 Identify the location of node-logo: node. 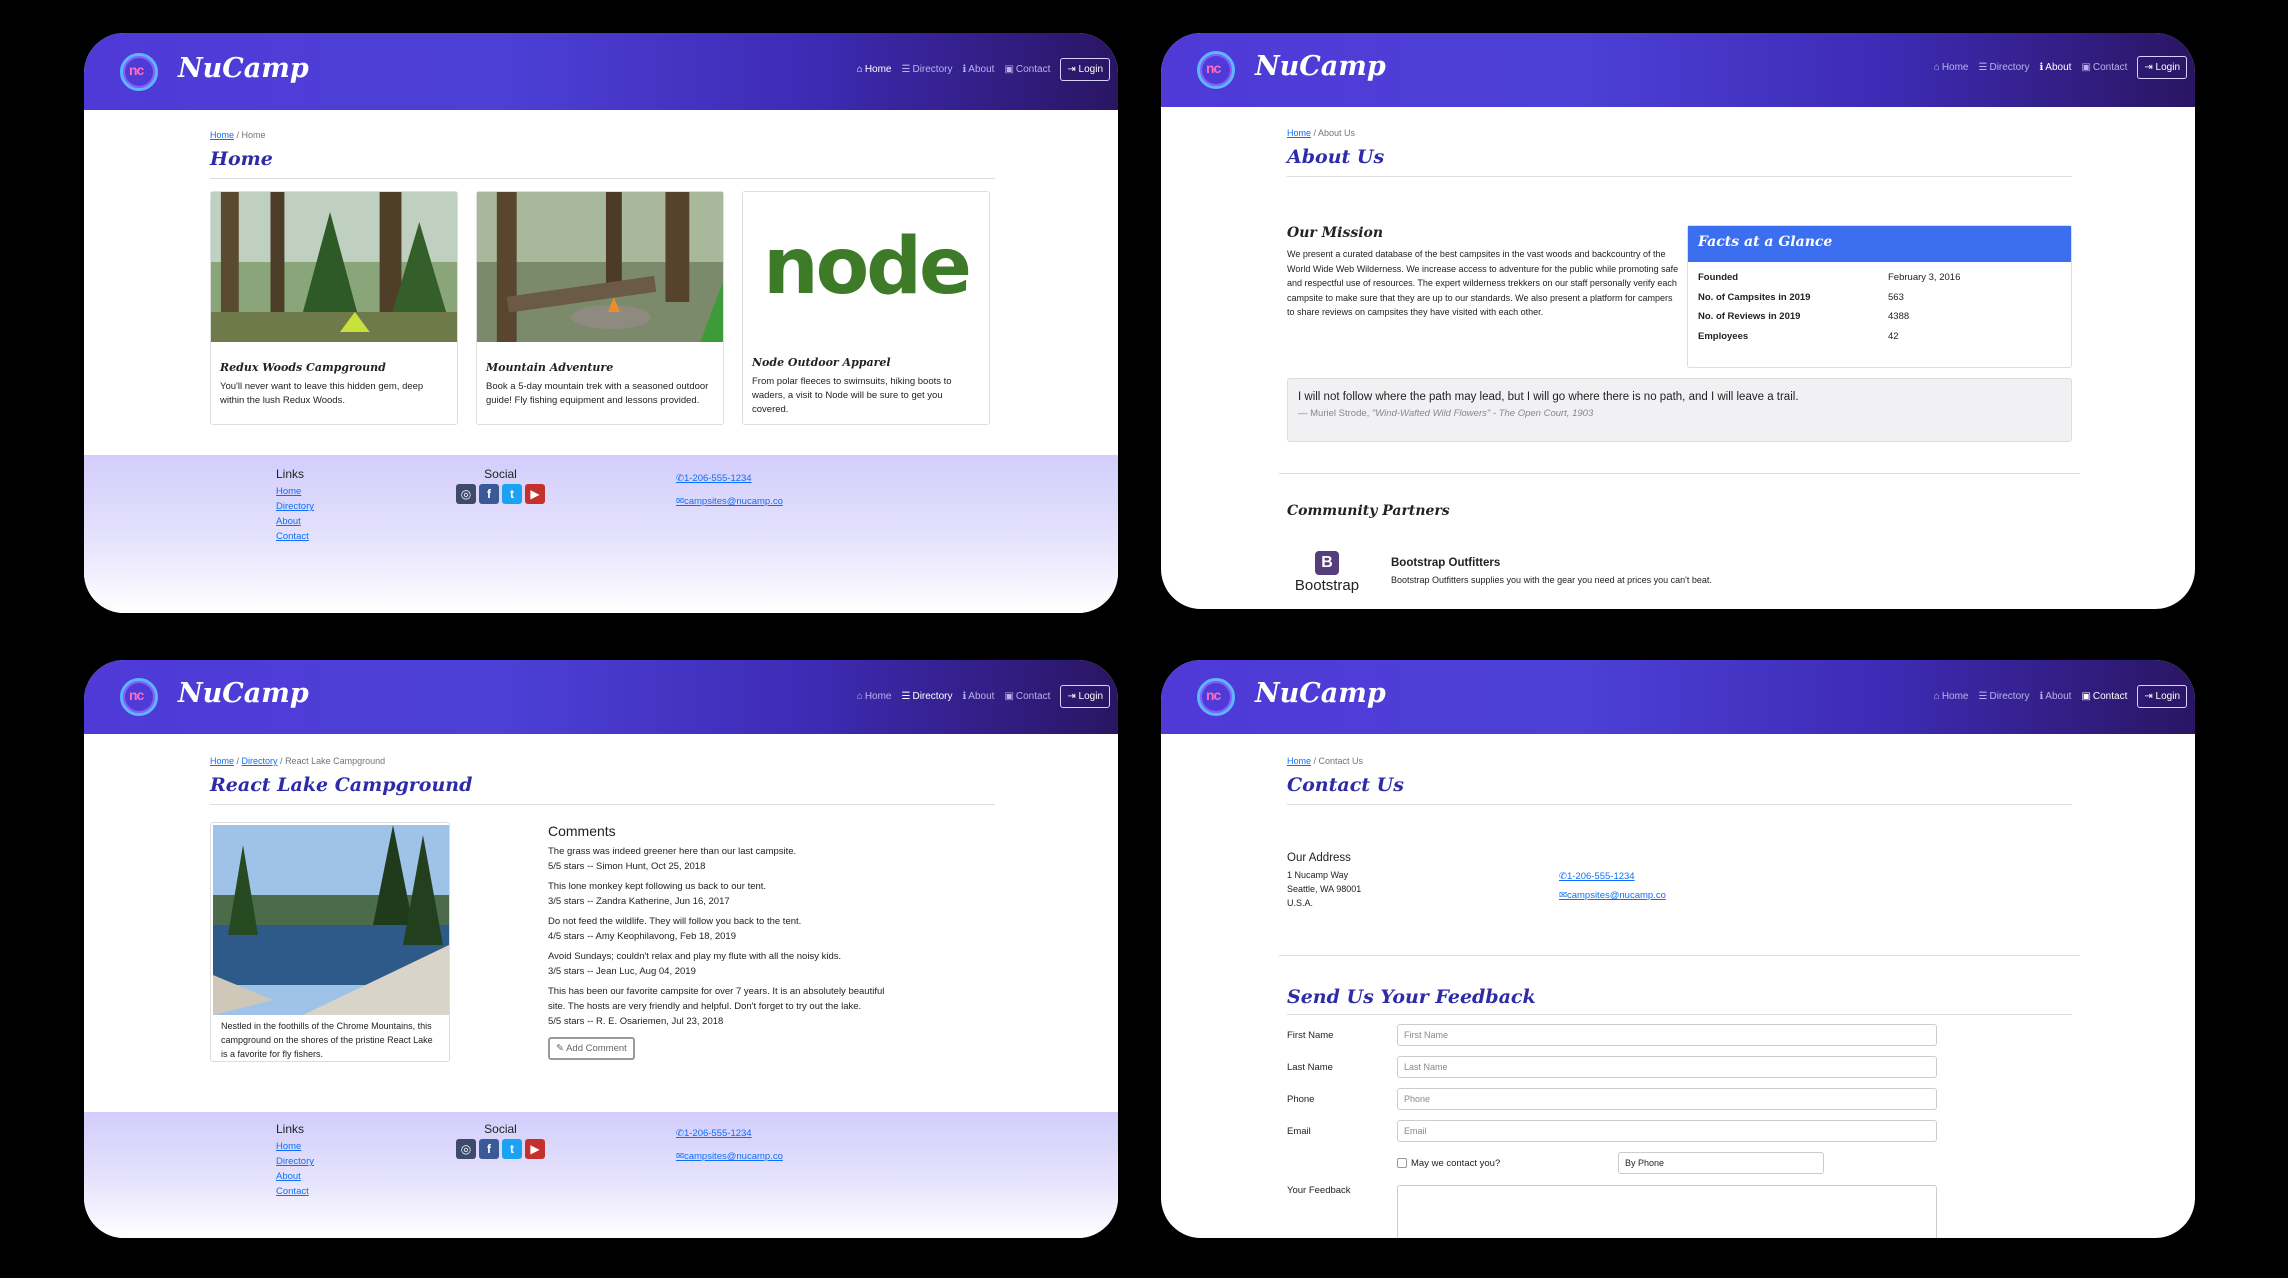
(866, 267).